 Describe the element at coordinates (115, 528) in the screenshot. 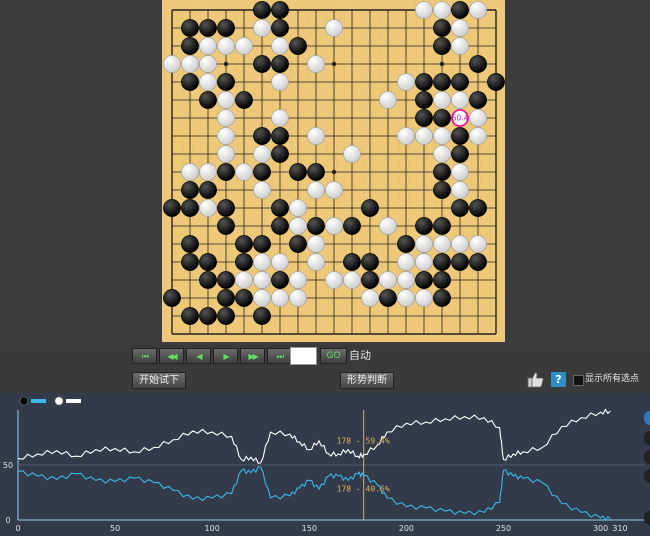

I see `x-tick-label: 50` at that location.